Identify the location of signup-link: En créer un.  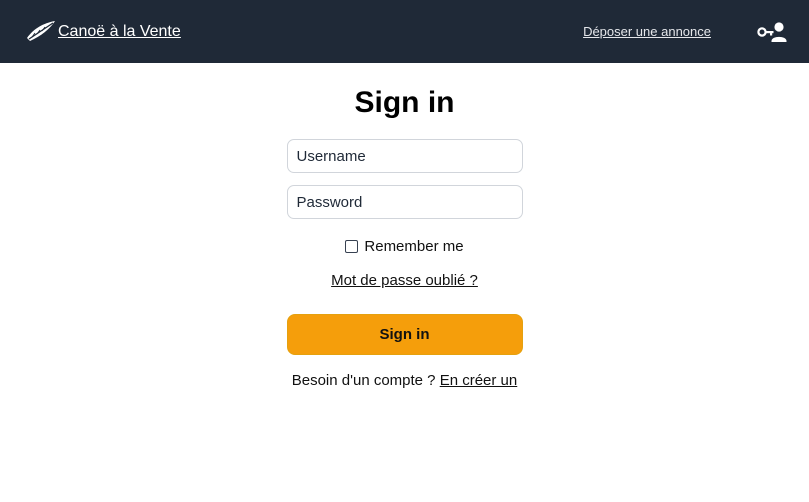
(479, 380).